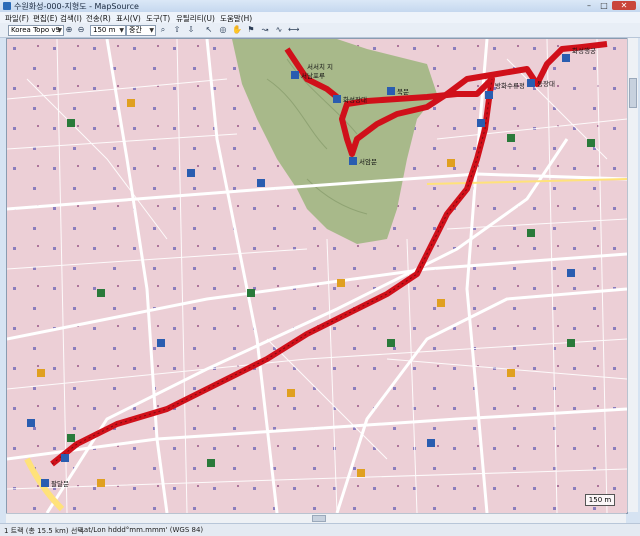 This screenshot has height=536, width=640. Describe the element at coordinates (237, 30) in the screenshot. I see `pan-tool-icon: ✋` at that location.